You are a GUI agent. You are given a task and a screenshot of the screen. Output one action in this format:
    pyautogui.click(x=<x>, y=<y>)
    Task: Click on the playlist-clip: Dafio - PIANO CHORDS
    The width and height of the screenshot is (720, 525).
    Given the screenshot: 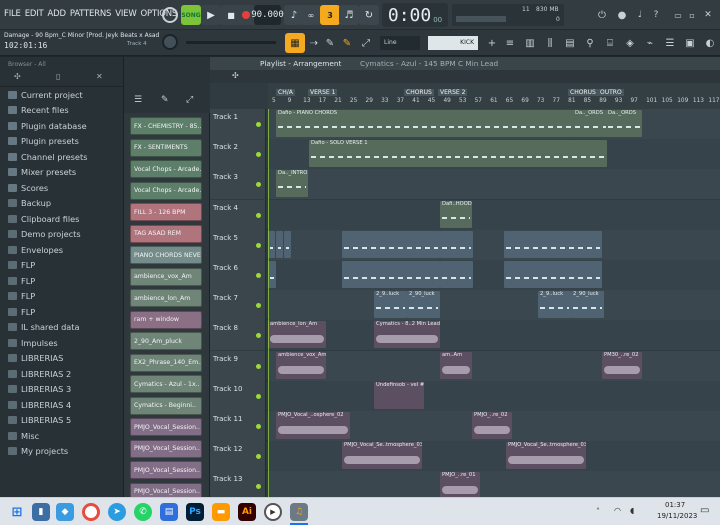 What is the action you would take?
    pyautogui.click(x=443, y=123)
    